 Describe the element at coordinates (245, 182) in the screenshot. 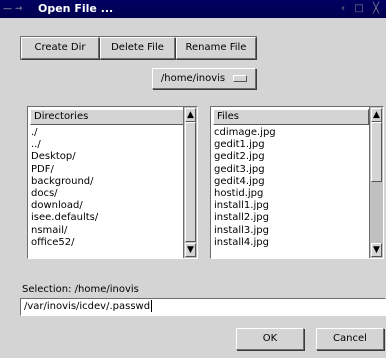

I see `files-item: gedit4.jpg` at that location.